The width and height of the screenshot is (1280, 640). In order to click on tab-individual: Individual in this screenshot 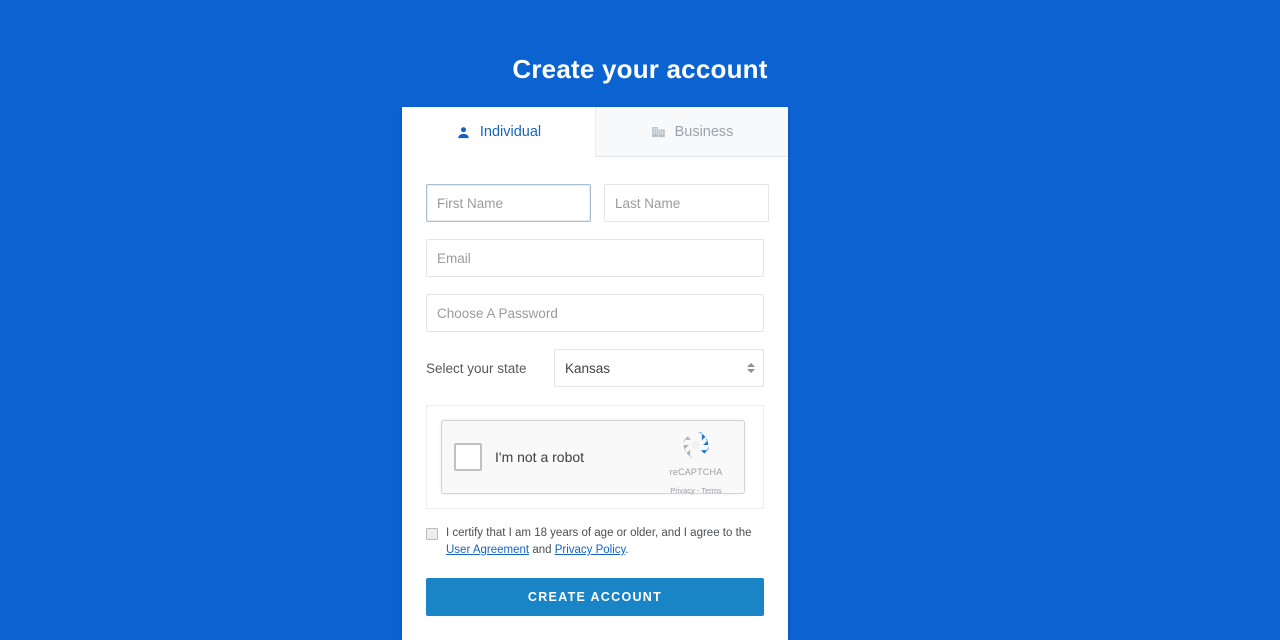, I will do `click(498, 132)`.